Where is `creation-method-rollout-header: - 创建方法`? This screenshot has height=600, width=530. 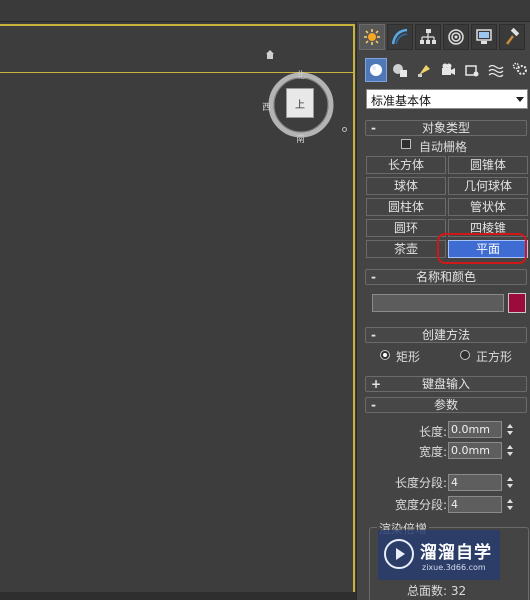
creation-method-rollout-header: - 创建方法 is located at coordinates (446, 335).